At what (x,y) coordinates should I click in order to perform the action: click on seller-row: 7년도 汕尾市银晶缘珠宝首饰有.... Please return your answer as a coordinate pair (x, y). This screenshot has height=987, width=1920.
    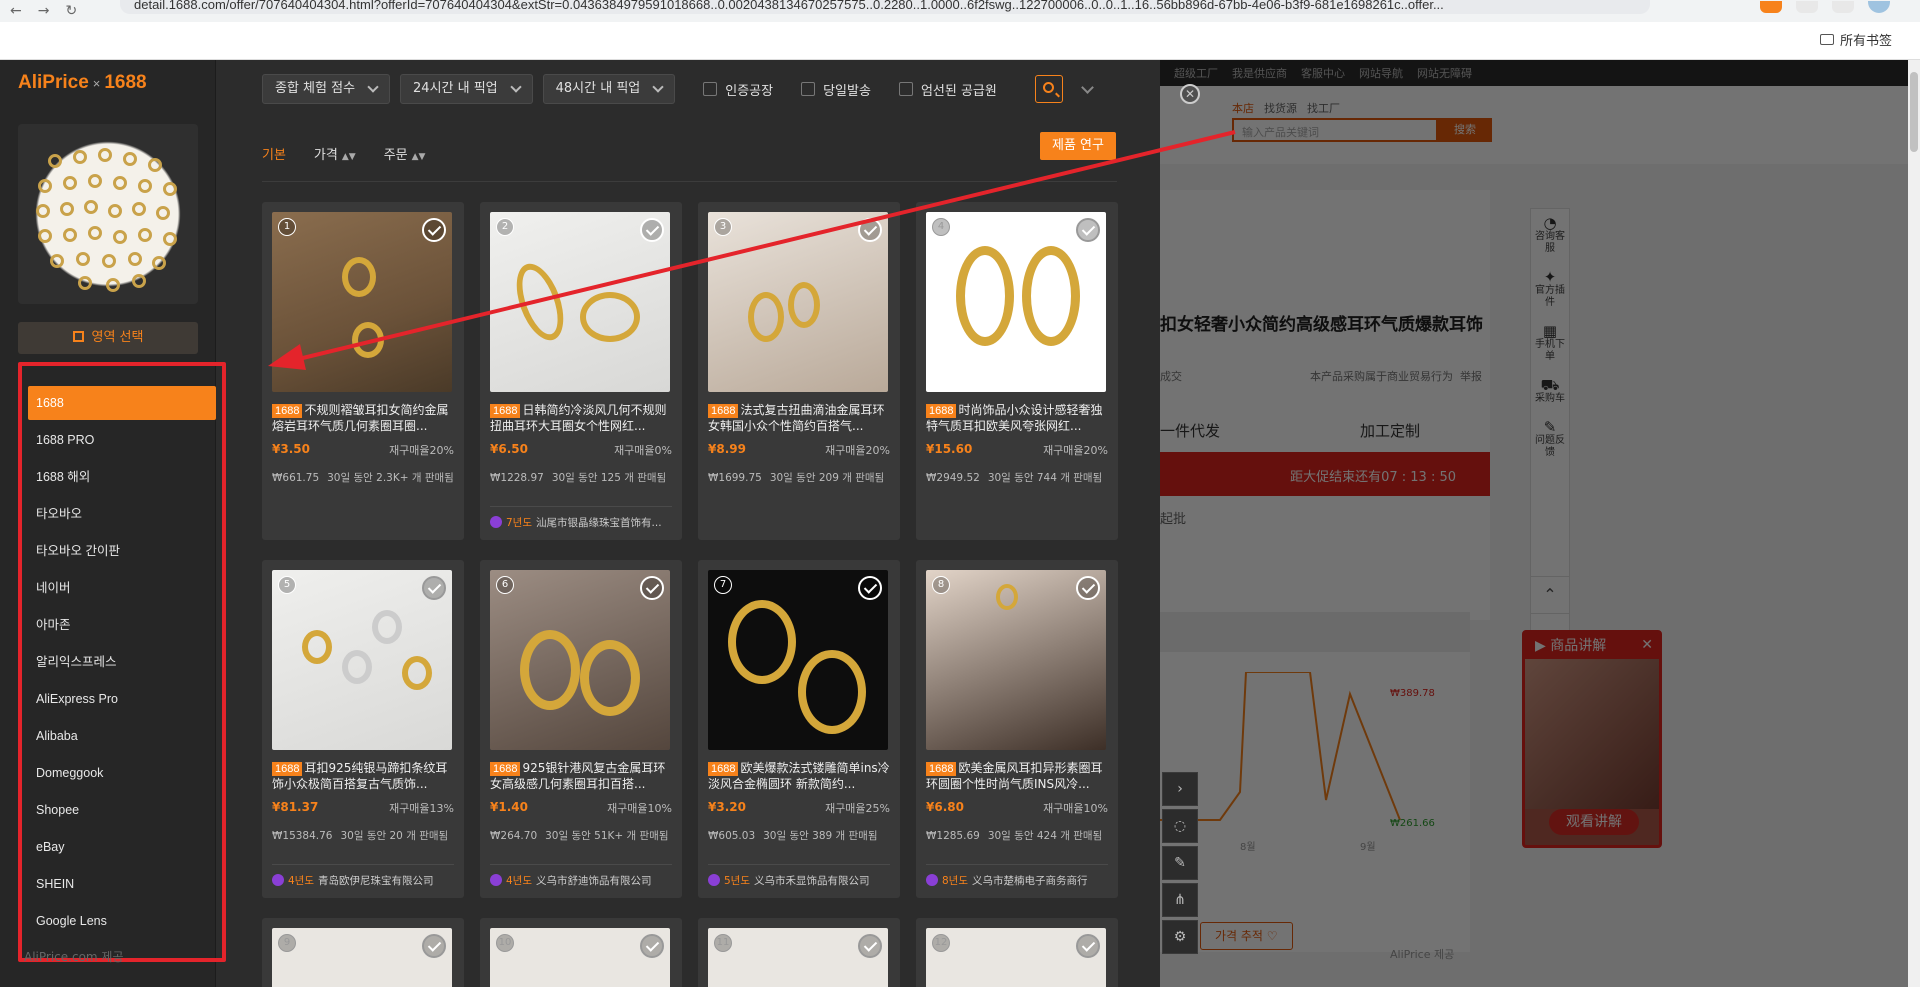
    Looking at the image, I should click on (581, 518).